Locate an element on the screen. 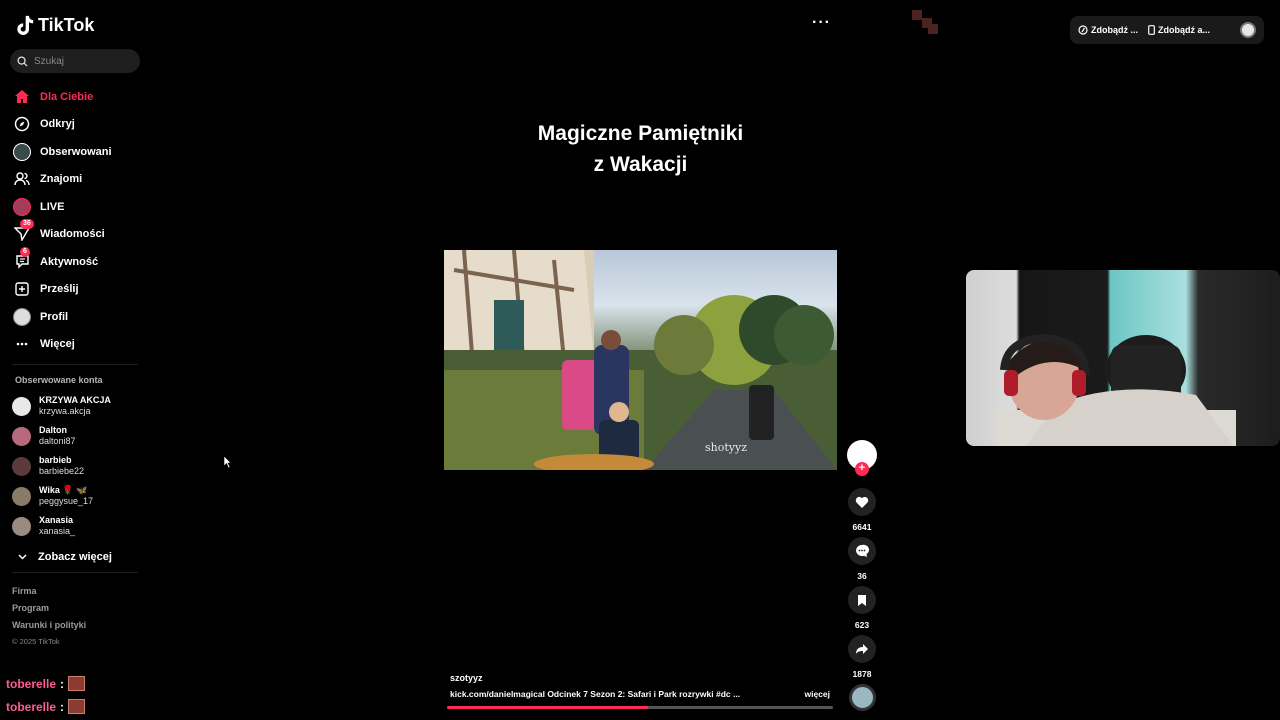 This screenshot has width=1280, height=720. see-more-button: Zobacz więcej is located at coordinates (77, 557).